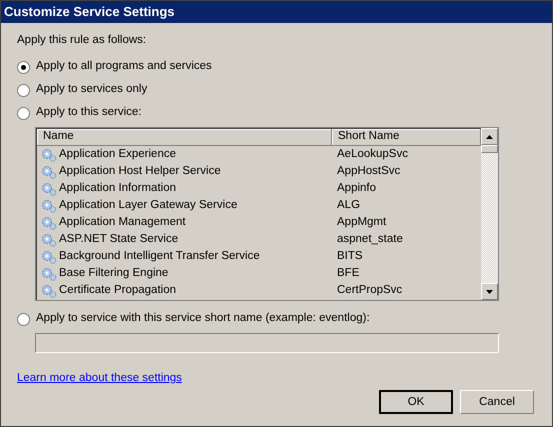 This screenshot has height=427, width=553. What do you see at coordinates (92, 90) in the screenshot?
I see `radio-label: Apply to services only` at bounding box center [92, 90].